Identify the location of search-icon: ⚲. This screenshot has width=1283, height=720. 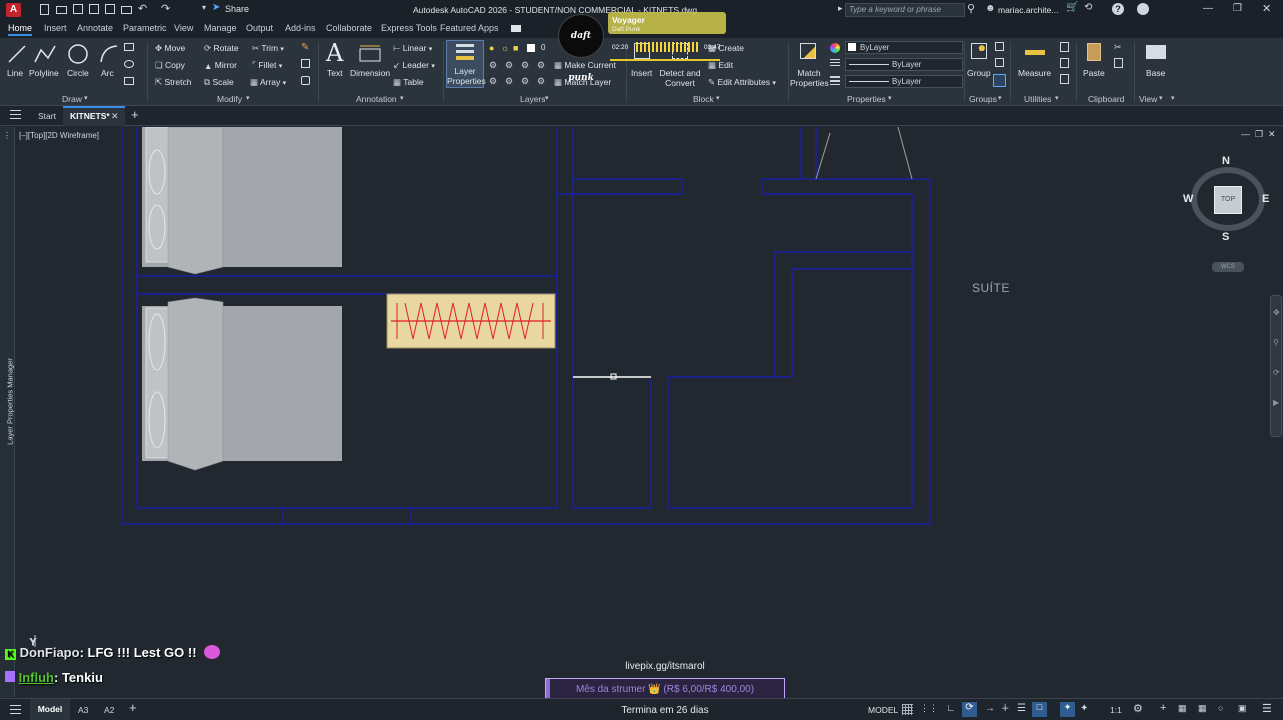
(971, 8).